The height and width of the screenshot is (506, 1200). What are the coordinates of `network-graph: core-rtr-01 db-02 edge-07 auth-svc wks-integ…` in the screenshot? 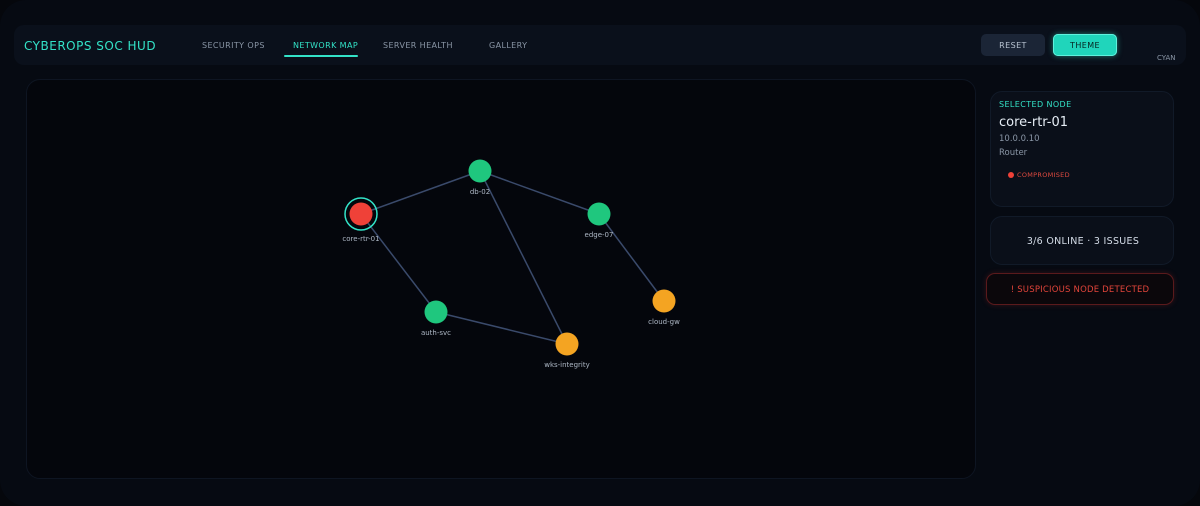 It's located at (511, 264).